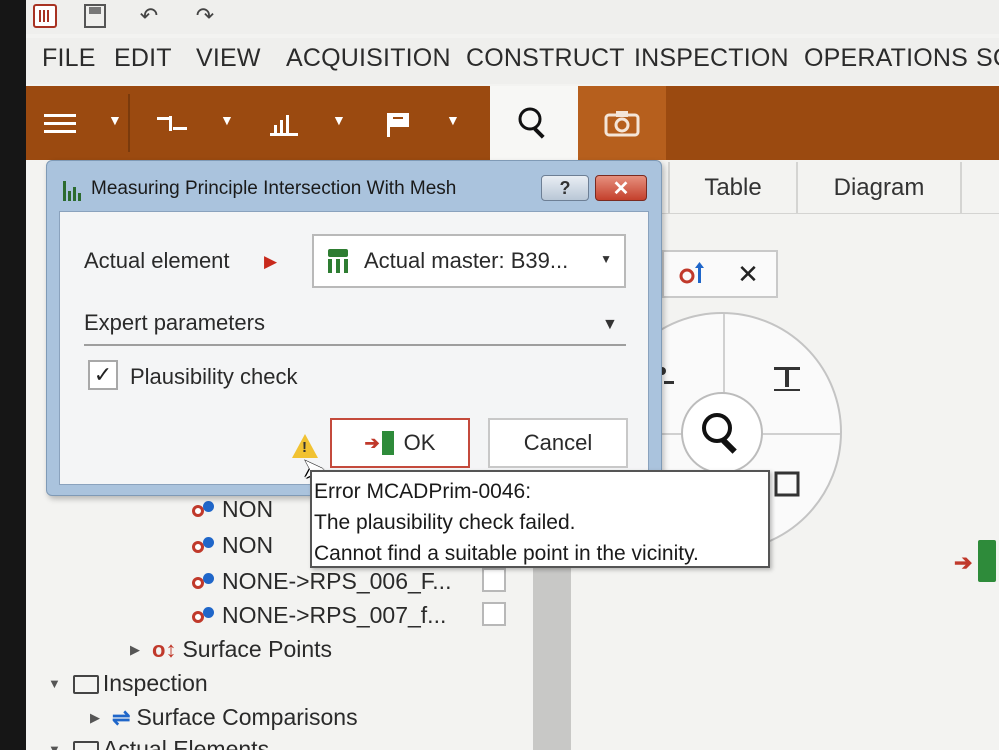 The height and width of the screenshot is (750, 999). What do you see at coordinates (398, 124) in the screenshot?
I see `flag-icon` at bounding box center [398, 124].